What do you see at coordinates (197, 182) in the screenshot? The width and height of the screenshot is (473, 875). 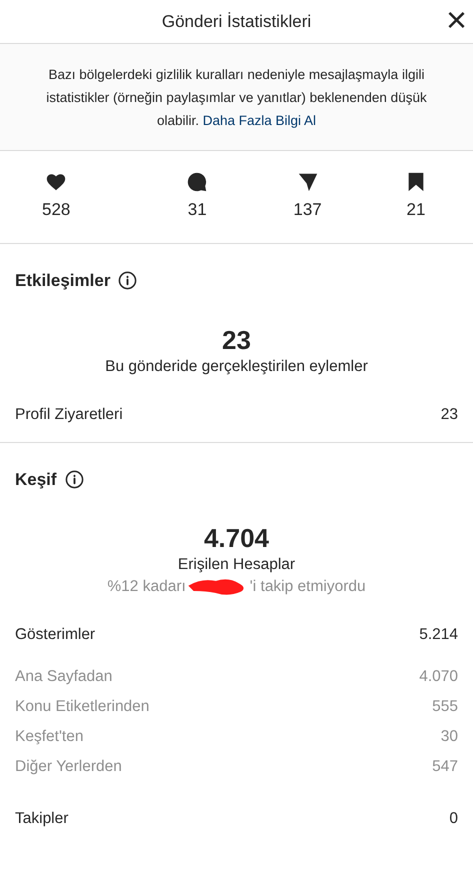 I see `speech-bubble-icon` at bounding box center [197, 182].